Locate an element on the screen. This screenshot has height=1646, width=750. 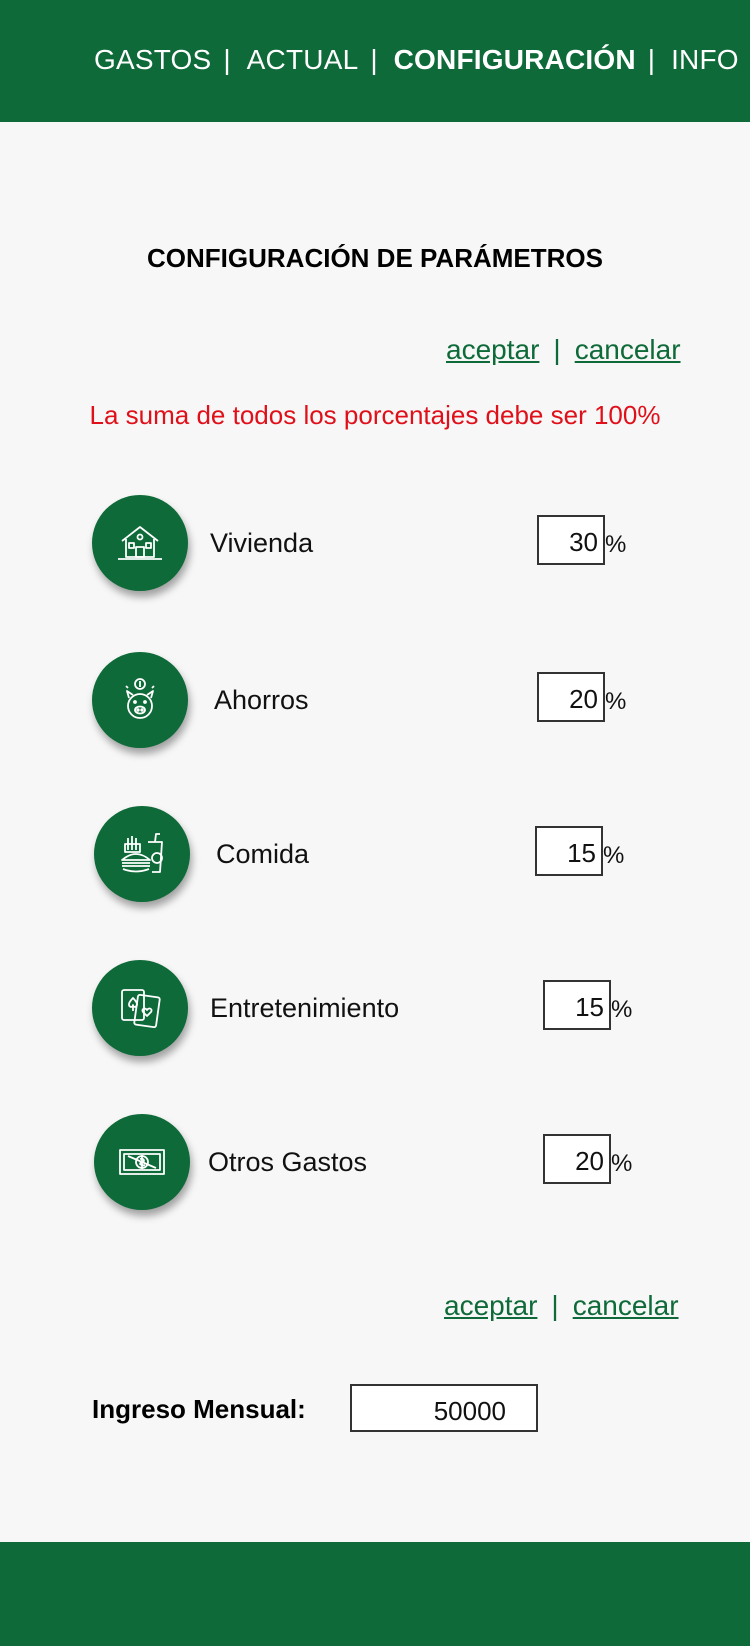
category-row-vivienda: Vivienda 30 % is located at coordinates (375, 545).